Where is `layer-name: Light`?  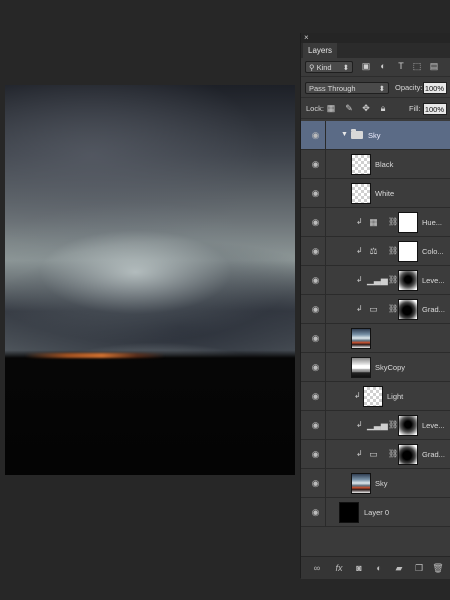
layer-name: Light is located at coordinates (395, 396).